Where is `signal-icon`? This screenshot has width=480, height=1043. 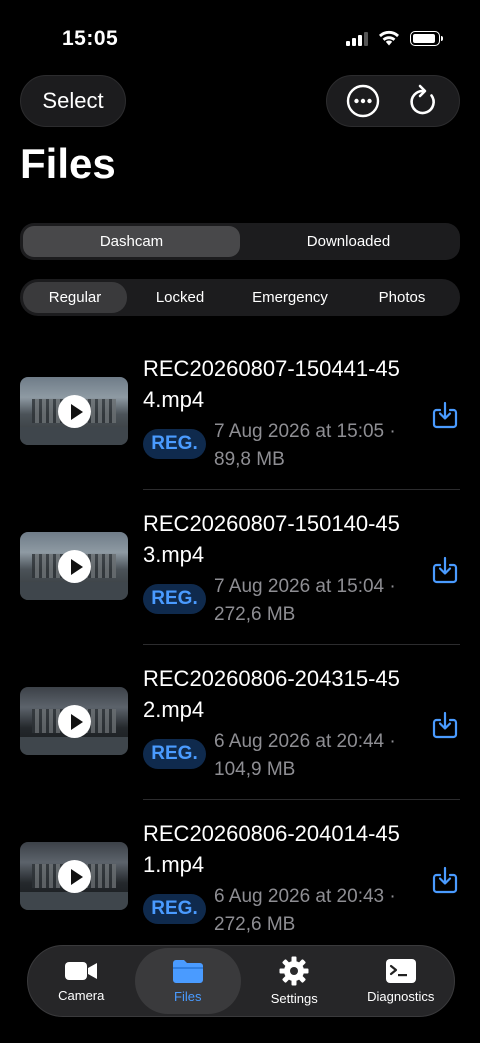 signal-icon is located at coordinates (357, 38).